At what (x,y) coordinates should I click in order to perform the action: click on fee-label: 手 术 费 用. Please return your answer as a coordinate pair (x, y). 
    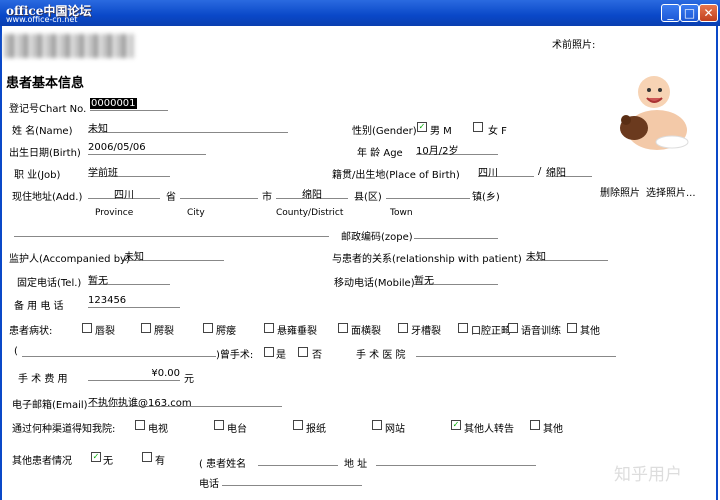
    Looking at the image, I should click on (43, 379).